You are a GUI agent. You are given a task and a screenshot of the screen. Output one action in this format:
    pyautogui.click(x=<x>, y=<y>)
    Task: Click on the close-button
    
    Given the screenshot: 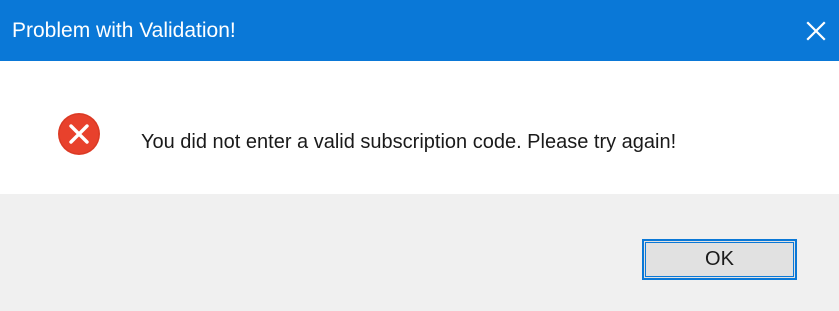 What is the action you would take?
    pyautogui.click(x=816, y=30)
    